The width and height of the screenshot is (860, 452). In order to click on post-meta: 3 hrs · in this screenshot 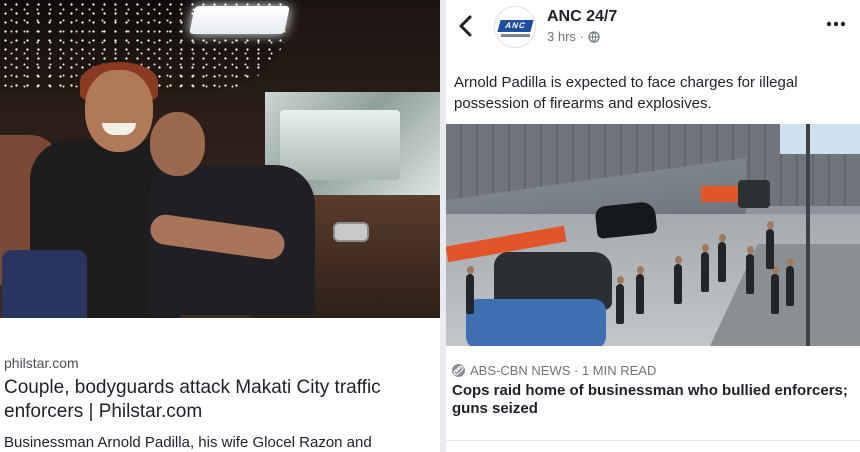, I will do `click(573, 36)`.